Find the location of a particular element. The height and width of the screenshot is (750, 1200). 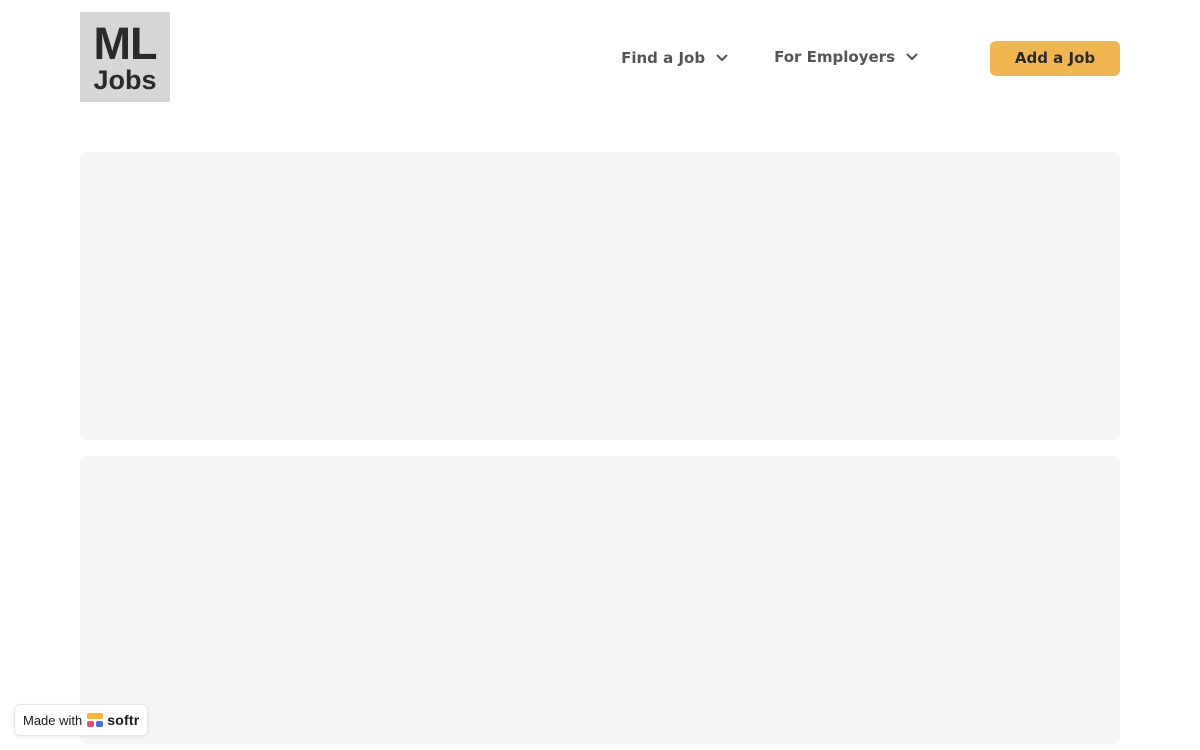

logo-line-1: ML is located at coordinates (125, 43).